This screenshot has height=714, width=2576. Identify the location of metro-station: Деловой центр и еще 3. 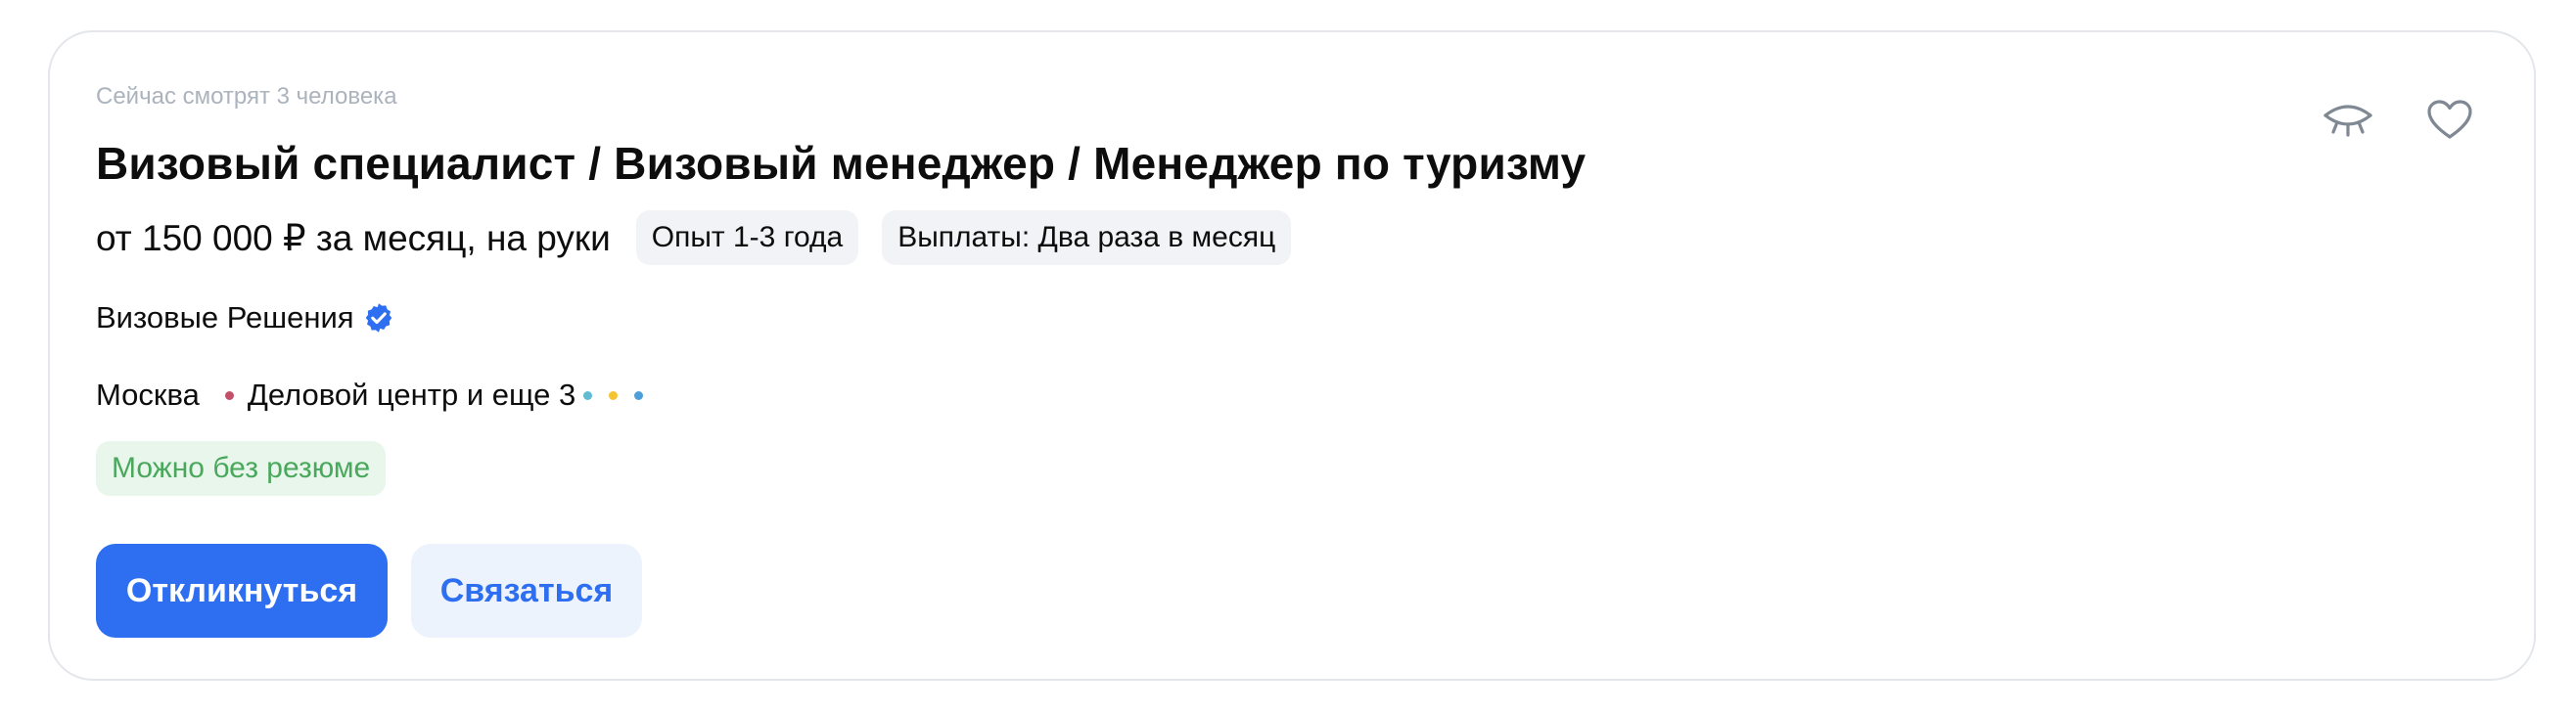
(411, 395).